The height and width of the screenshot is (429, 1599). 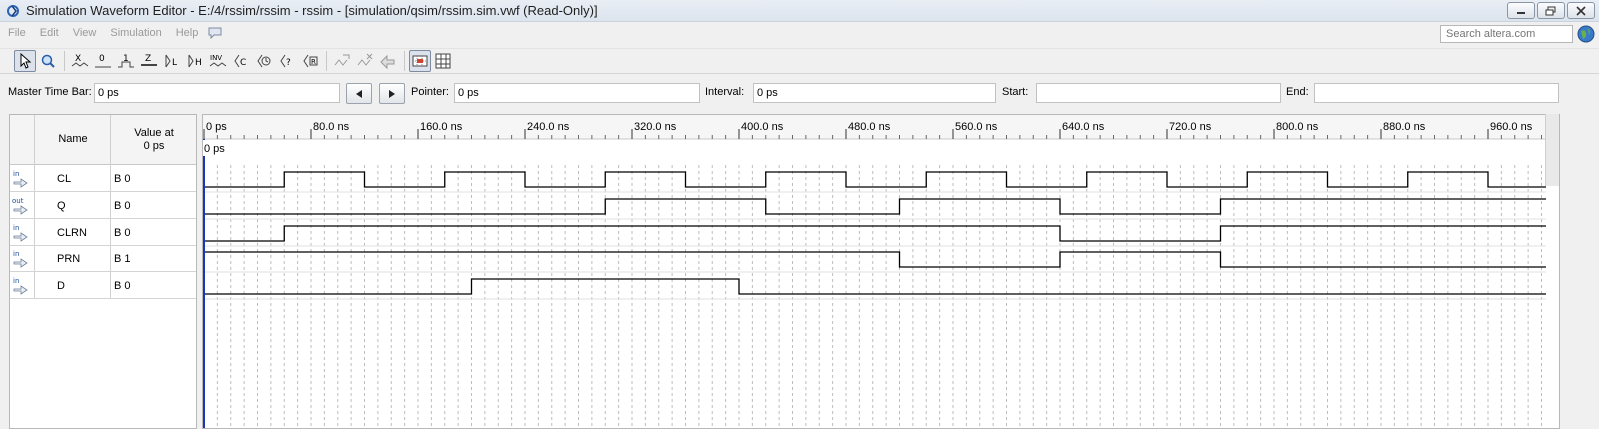 I want to click on svg-text: R, so click(x=313, y=62).